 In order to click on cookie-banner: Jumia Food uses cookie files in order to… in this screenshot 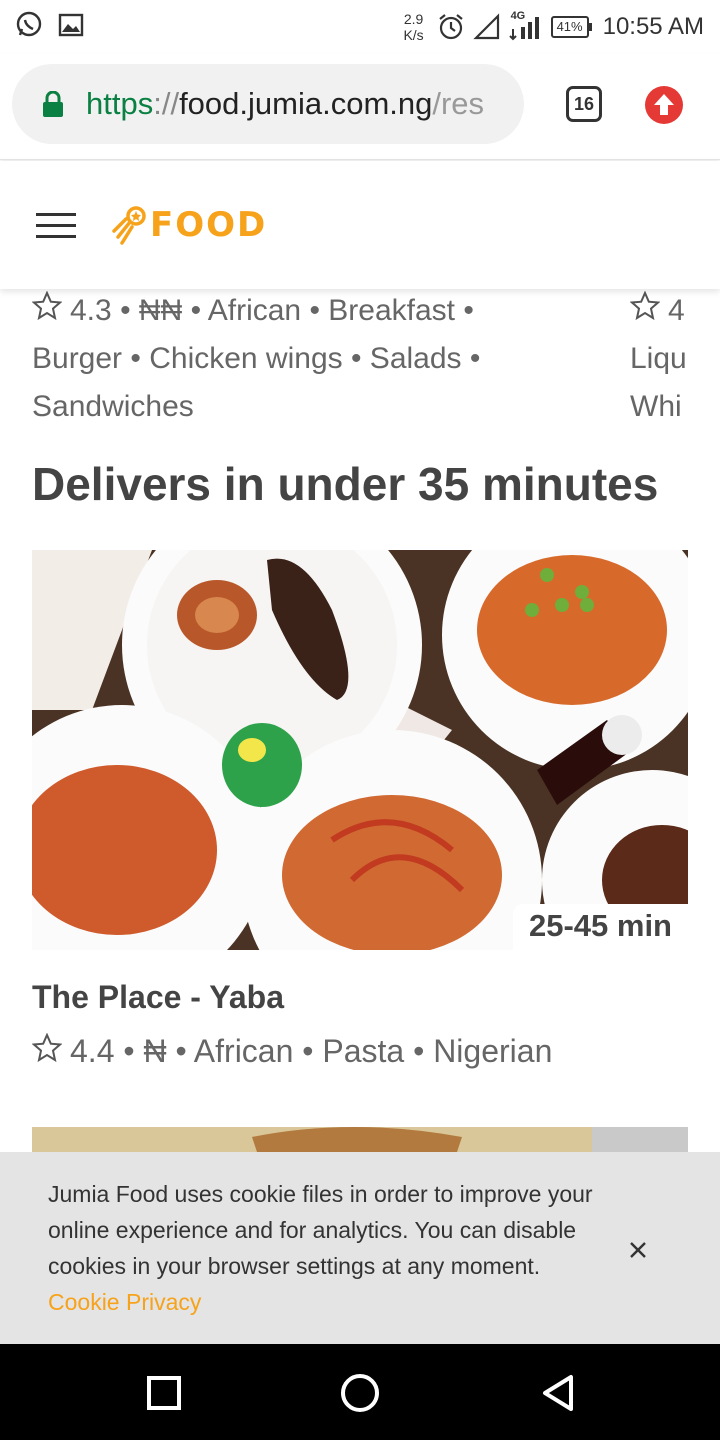, I will do `click(360, 1248)`.